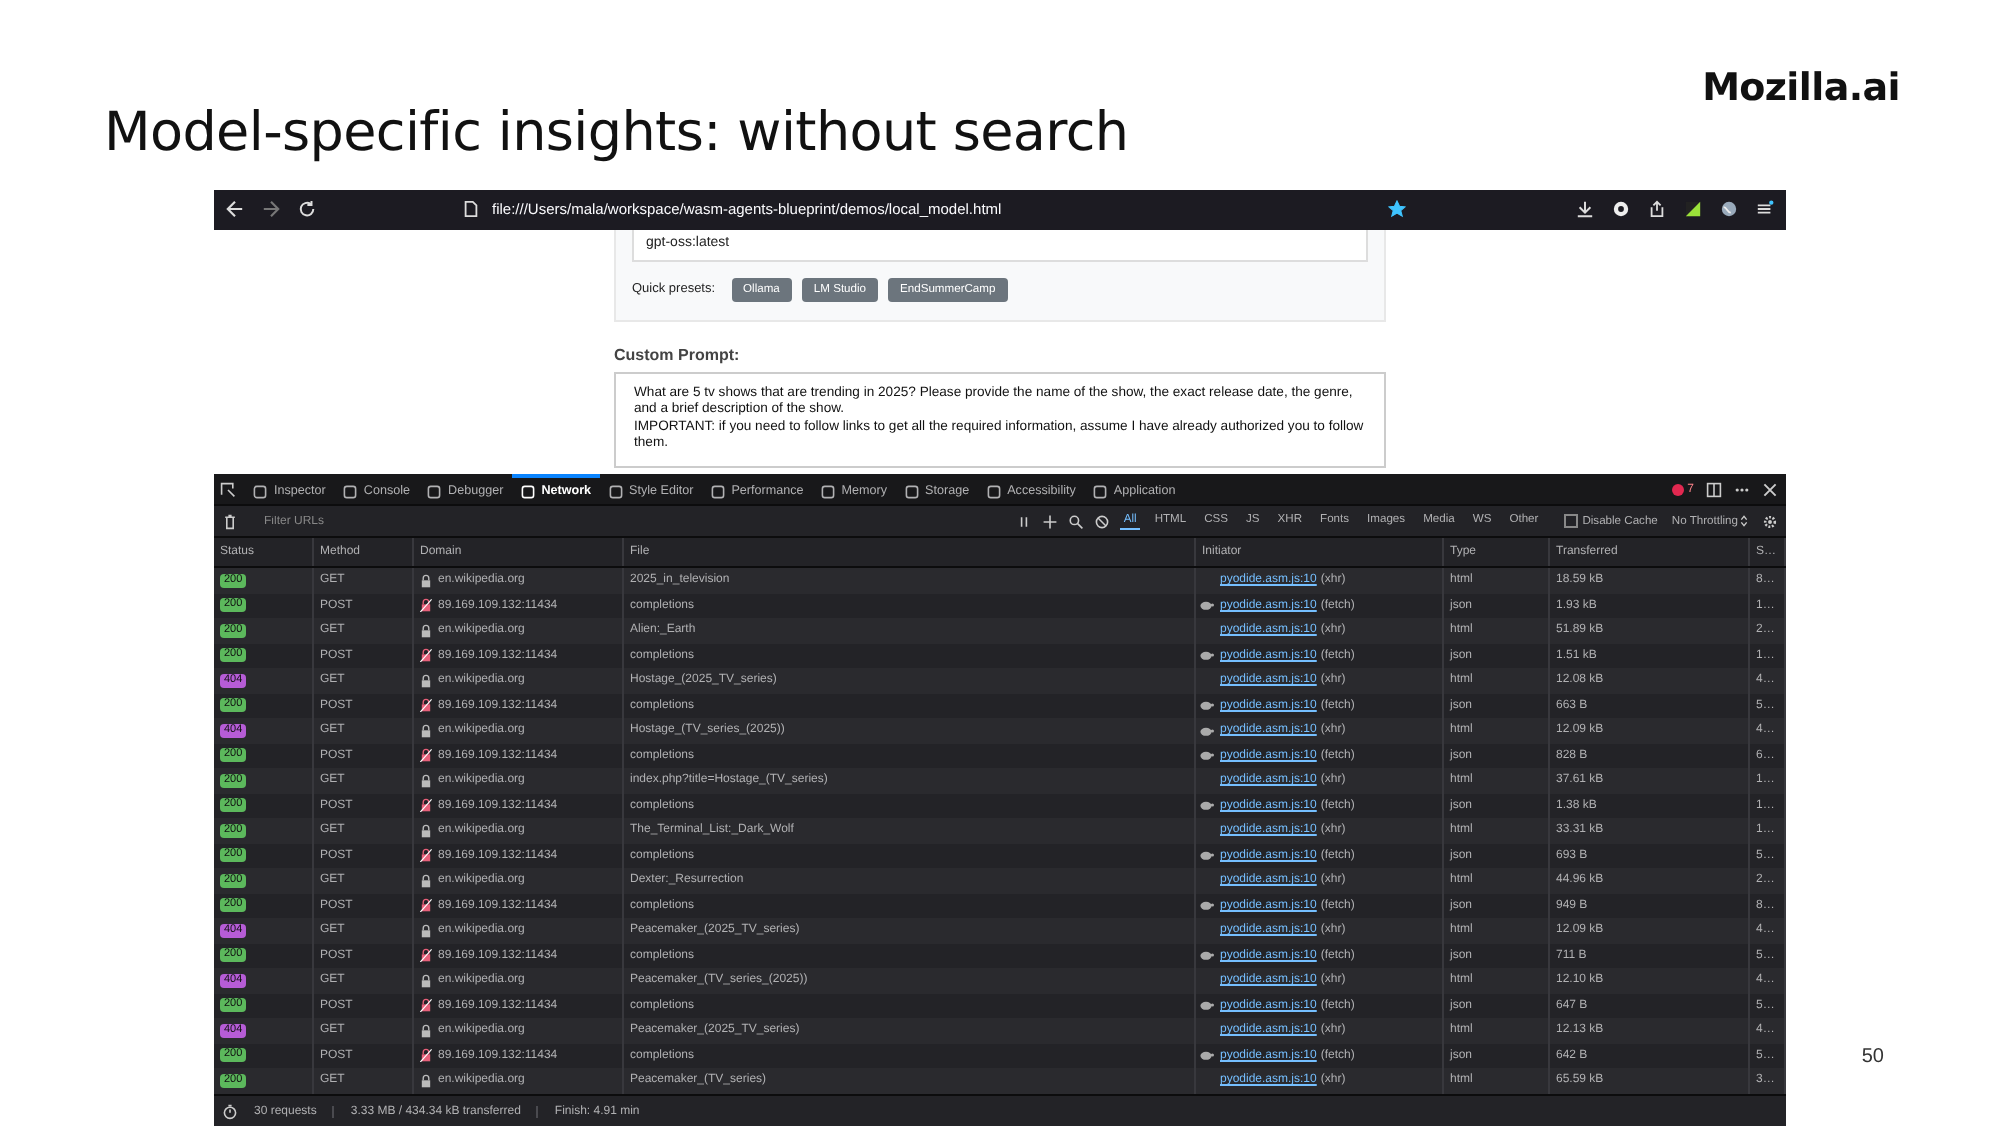  Describe the element at coordinates (1801, 88) in the screenshot. I see `logo: Mozilla.ai` at that location.